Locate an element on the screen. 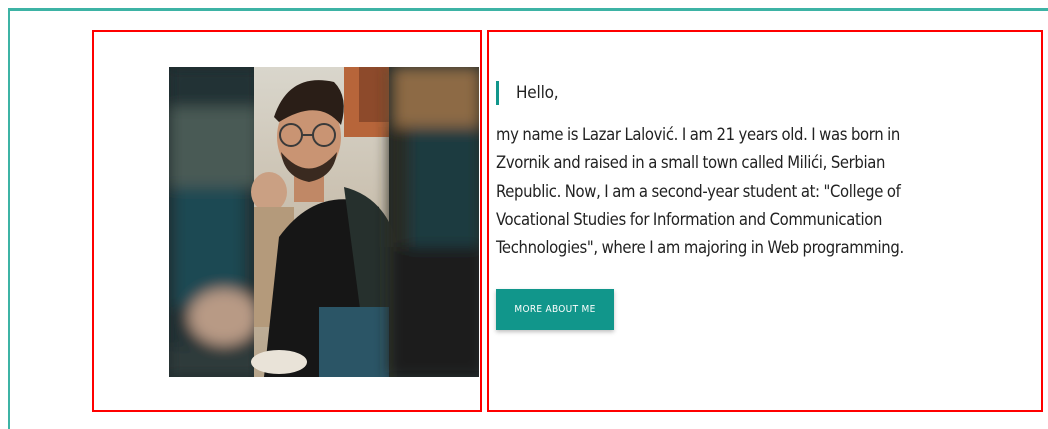 The image size is (1048, 429). greeting-block: Hello, is located at coordinates (527, 93).